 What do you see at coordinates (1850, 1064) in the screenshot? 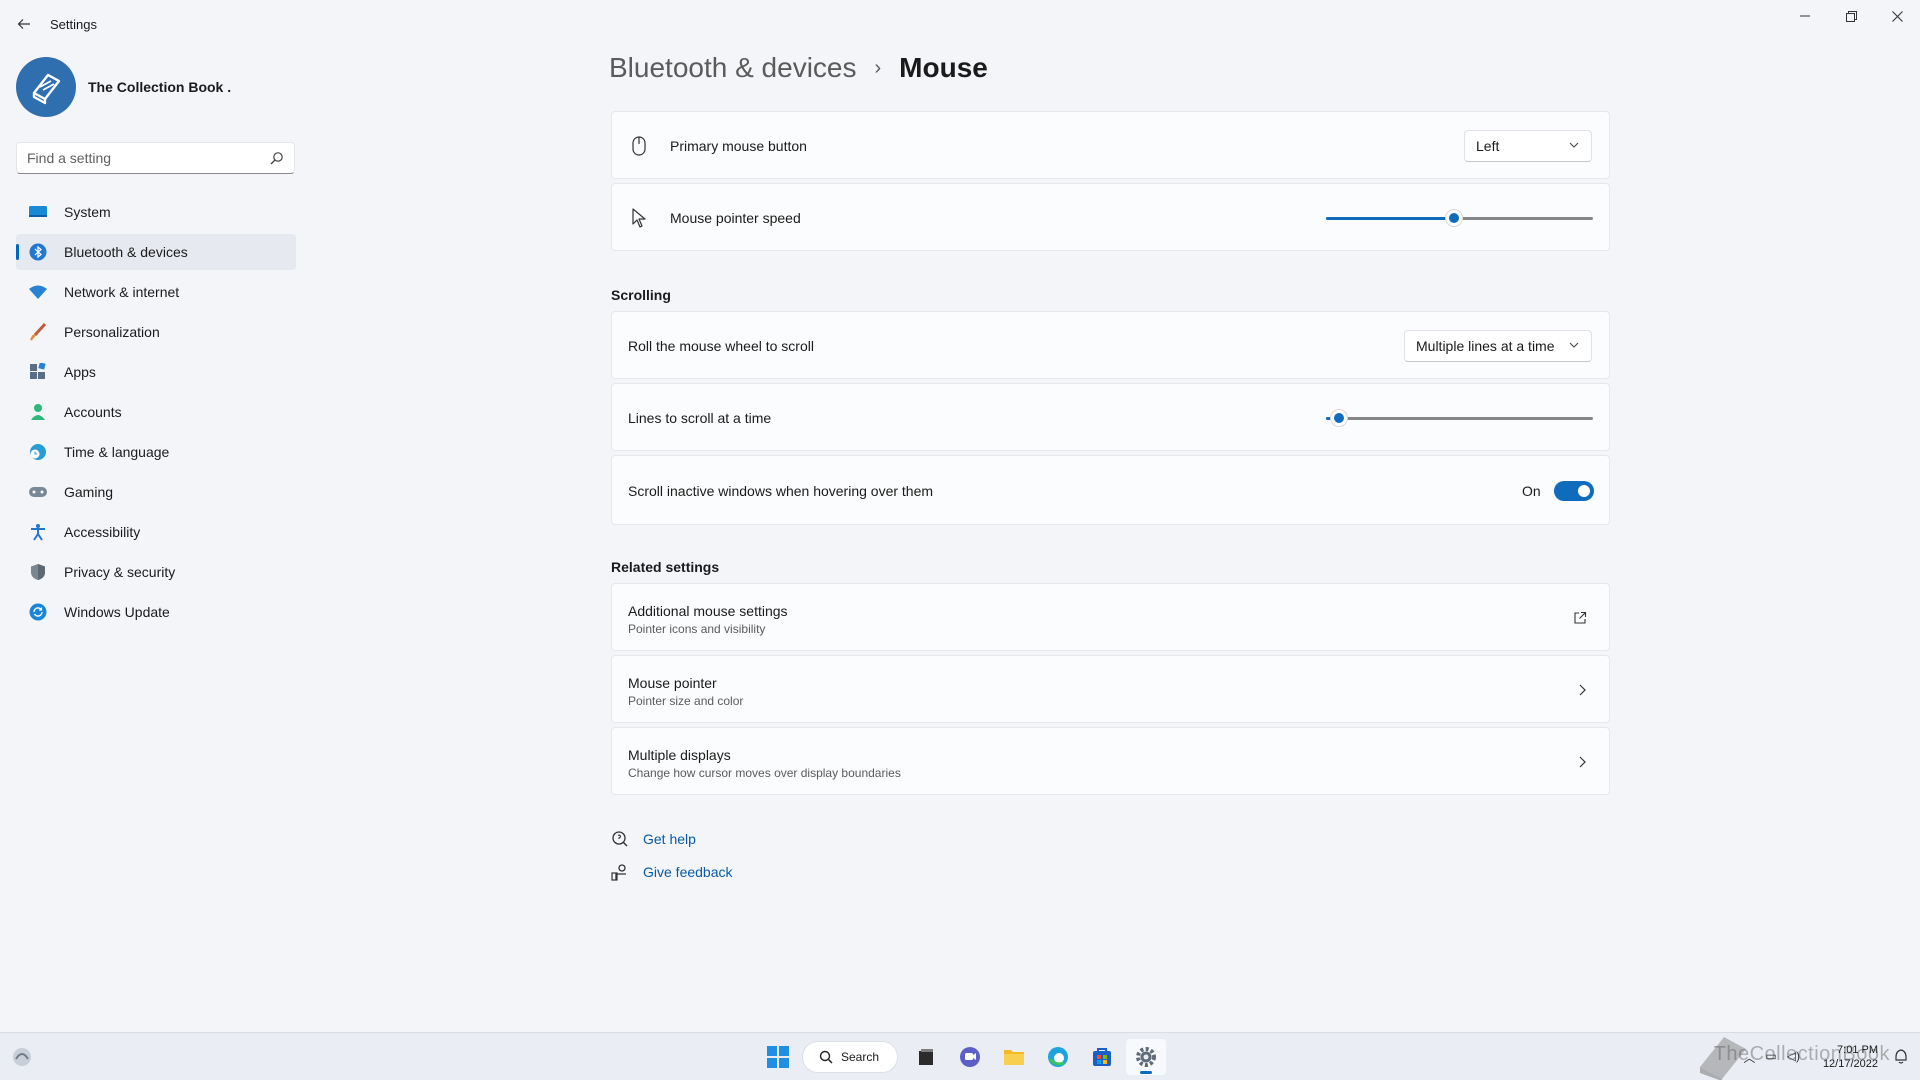
I see `clock-date: 12/17/2022` at bounding box center [1850, 1064].